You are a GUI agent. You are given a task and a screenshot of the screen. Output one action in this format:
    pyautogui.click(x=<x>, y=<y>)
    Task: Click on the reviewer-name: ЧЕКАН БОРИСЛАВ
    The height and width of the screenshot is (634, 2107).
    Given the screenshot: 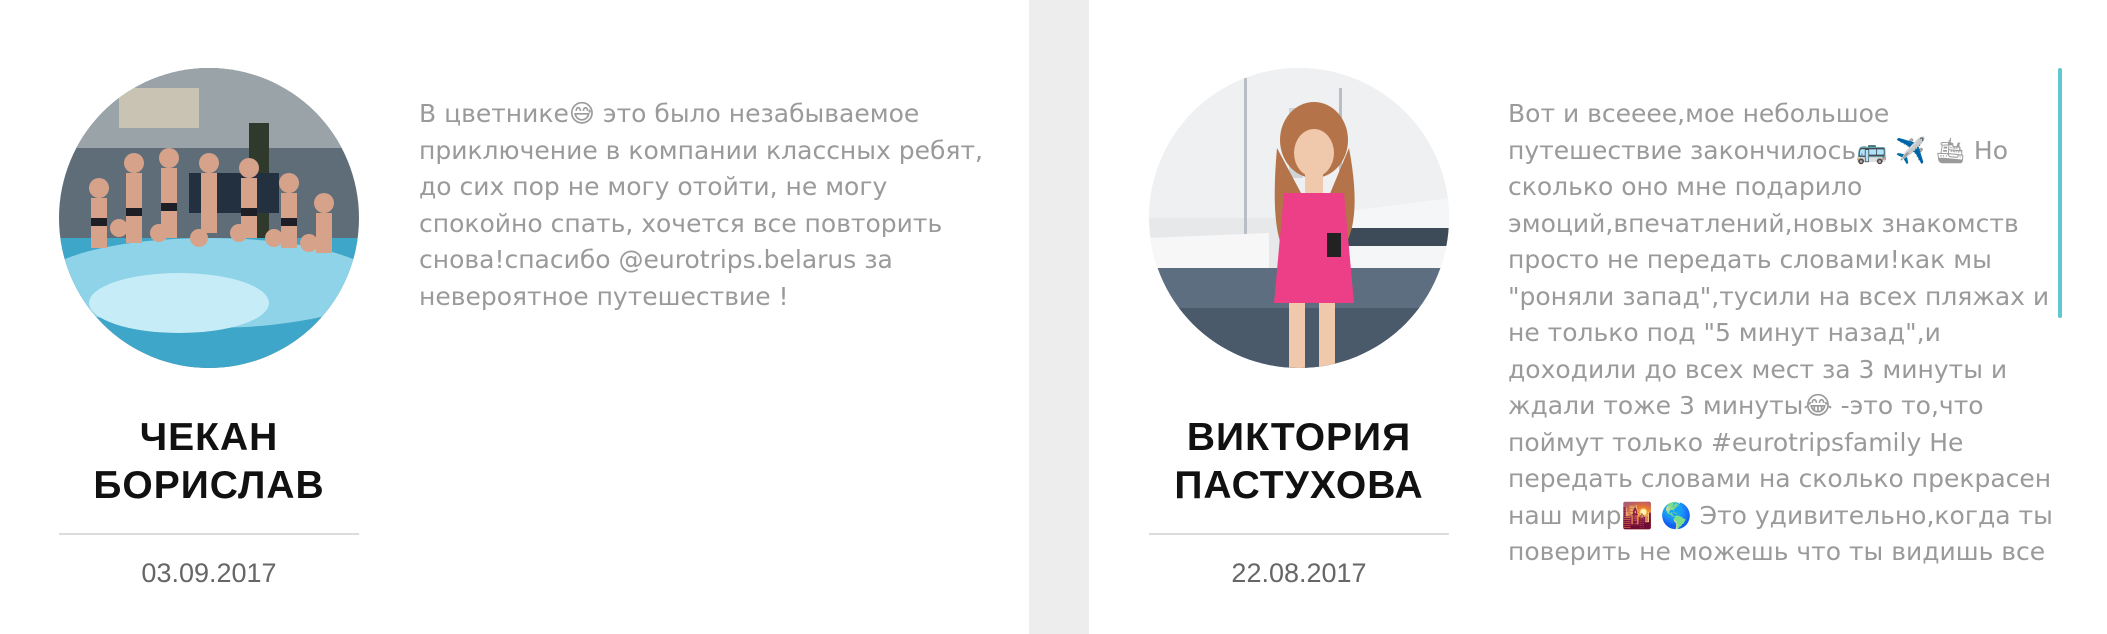 What is the action you would take?
    pyautogui.click(x=209, y=462)
    